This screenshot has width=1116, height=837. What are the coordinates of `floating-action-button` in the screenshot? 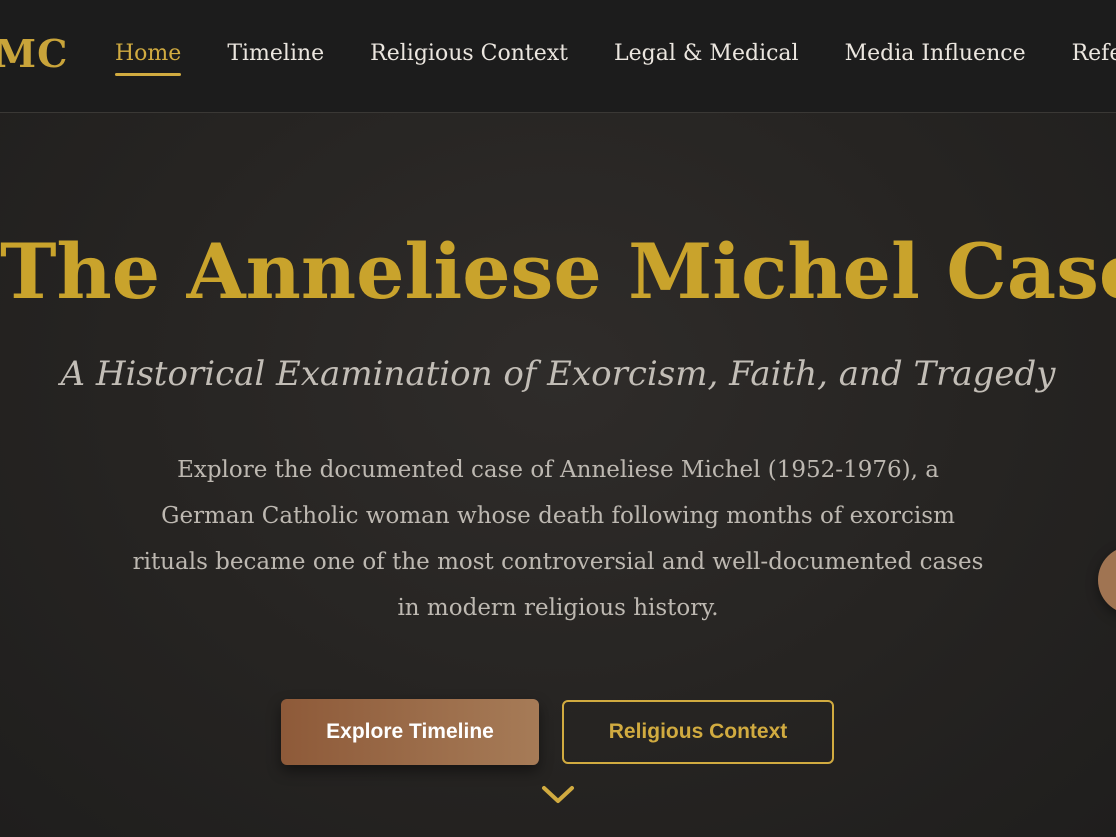 It's located at (1107, 580).